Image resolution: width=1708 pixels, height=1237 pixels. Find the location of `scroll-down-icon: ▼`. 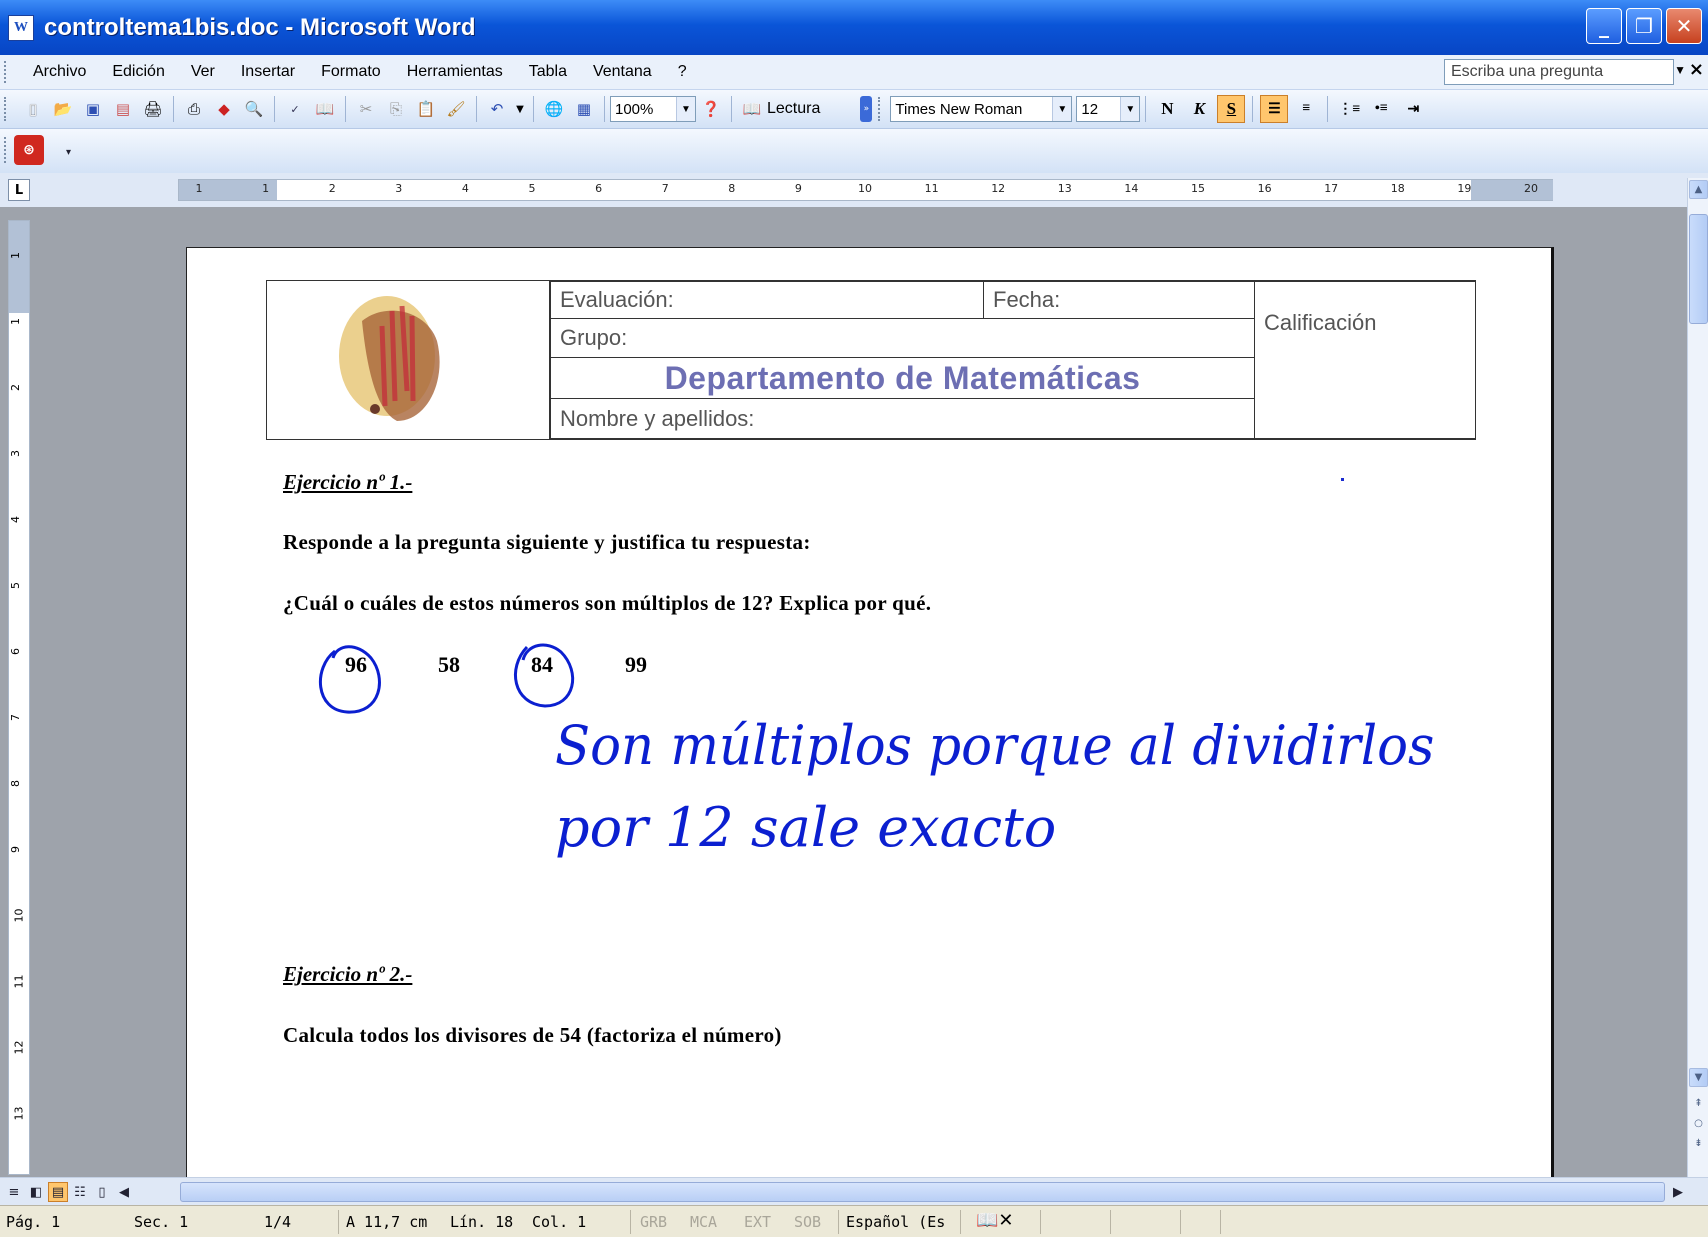

scroll-down-icon: ▼ is located at coordinates (1698, 1077).